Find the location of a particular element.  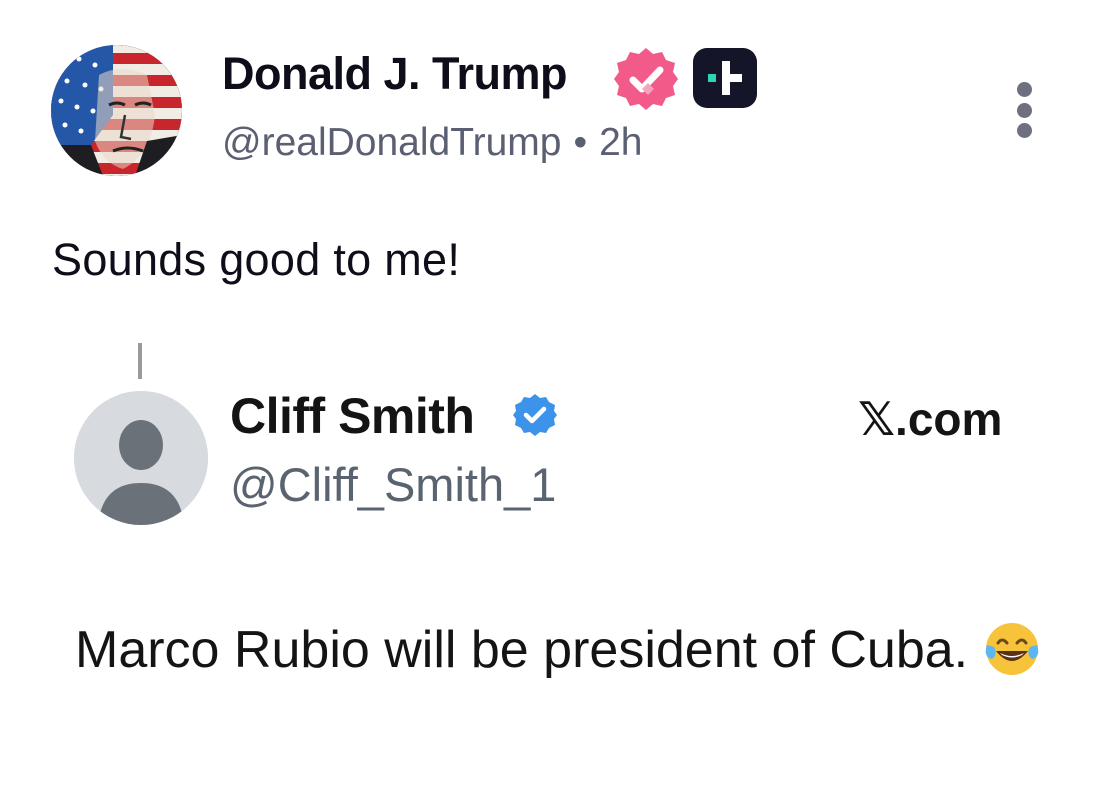

text-cursor-line is located at coordinates (140, 361).